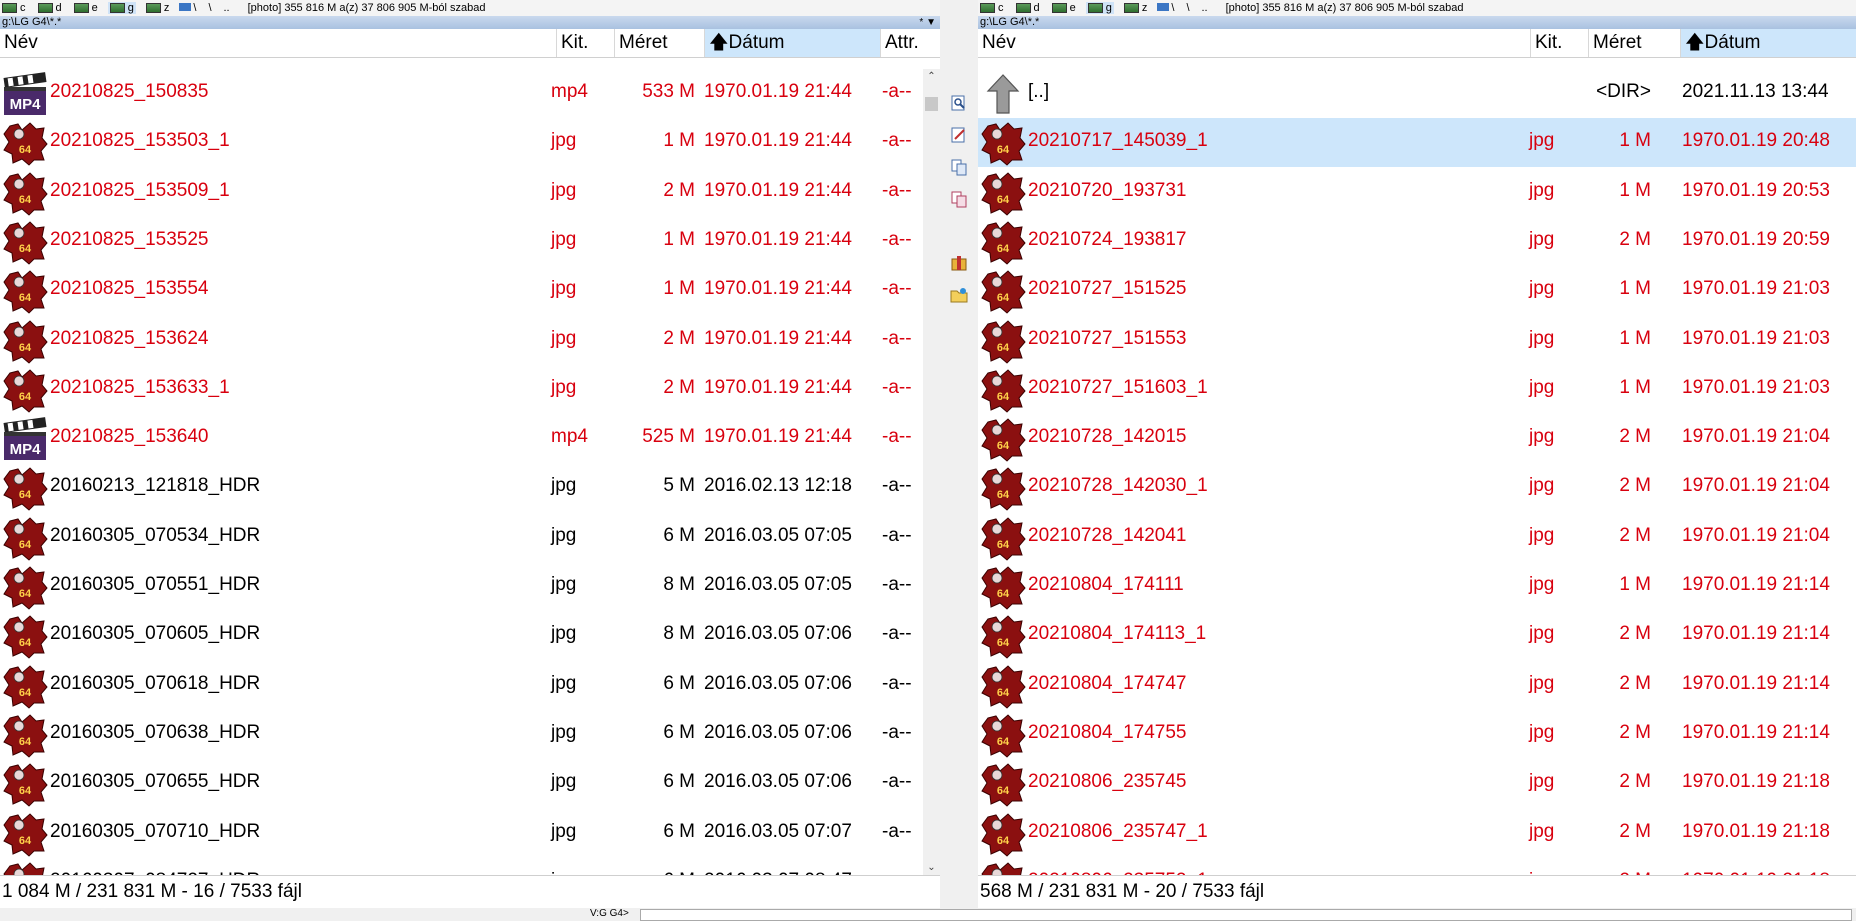 This screenshot has width=1856, height=921. What do you see at coordinates (931, 472) in the screenshot?
I see `scrollbar: ⌃ ⌄` at bounding box center [931, 472].